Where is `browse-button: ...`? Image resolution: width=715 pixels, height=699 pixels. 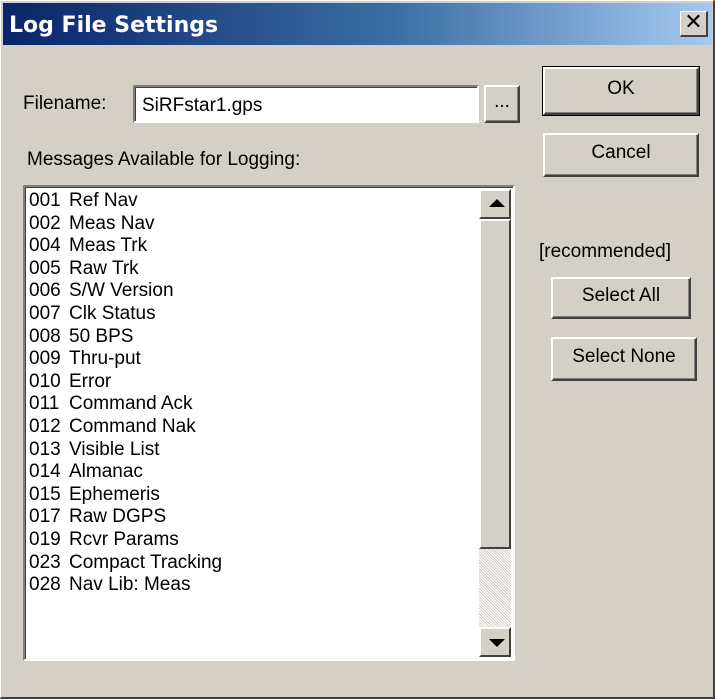
browse-button: ... is located at coordinates (502, 104).